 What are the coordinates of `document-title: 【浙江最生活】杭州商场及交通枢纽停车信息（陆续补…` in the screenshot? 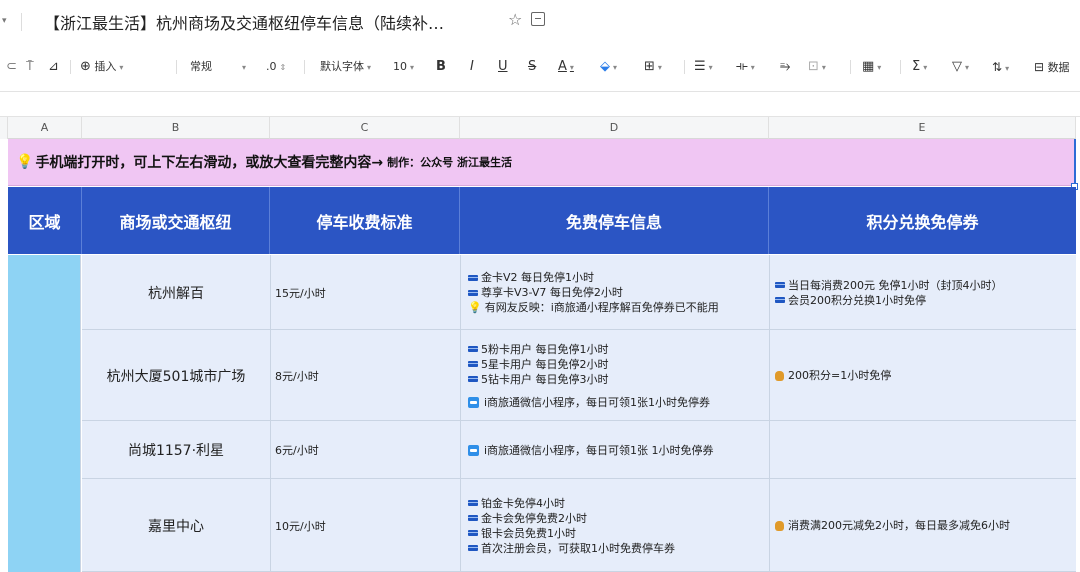 It's located at (244, 22).